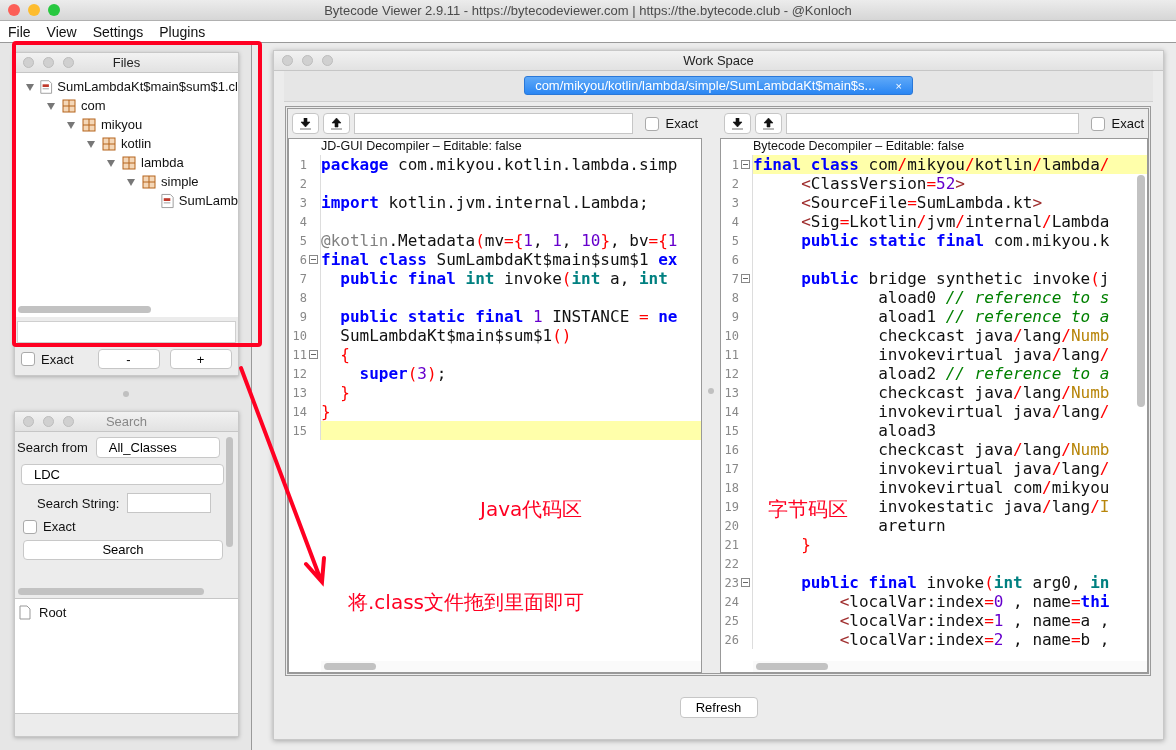 The height and width of the screenshot is (750, 1176). Describe the element at coordinates (169, 503) in the screenshot. I see `search-string-field` at that location.